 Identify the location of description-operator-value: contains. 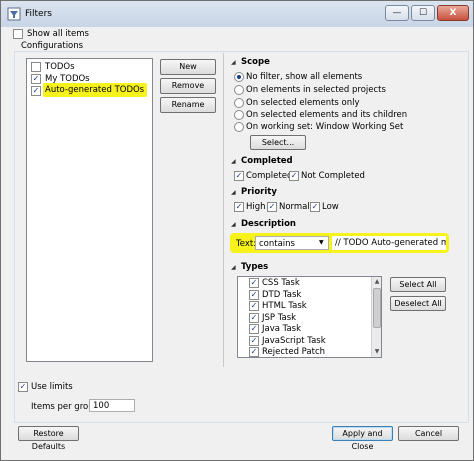
(277, 244).